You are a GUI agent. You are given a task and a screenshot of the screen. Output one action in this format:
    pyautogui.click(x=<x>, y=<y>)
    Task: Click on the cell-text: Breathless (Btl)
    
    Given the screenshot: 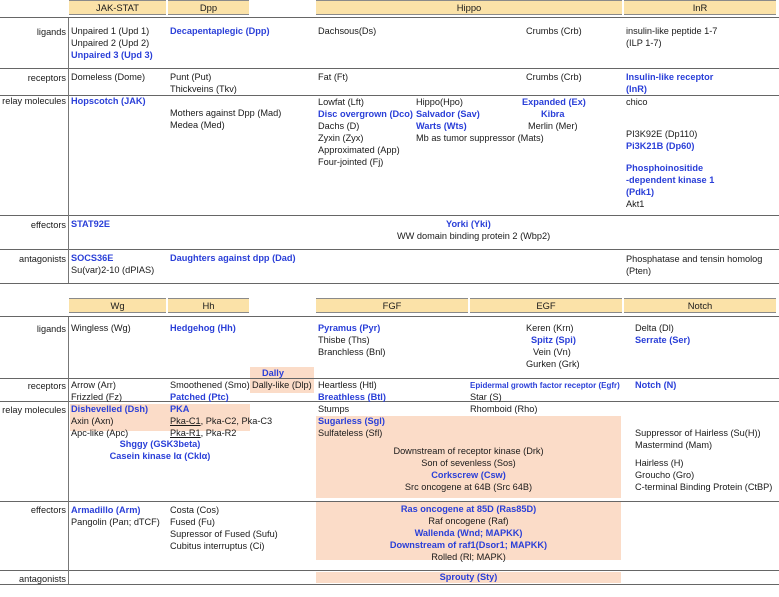 What is the action you would take?
    pyautogui.click(x=352, y=397)
    